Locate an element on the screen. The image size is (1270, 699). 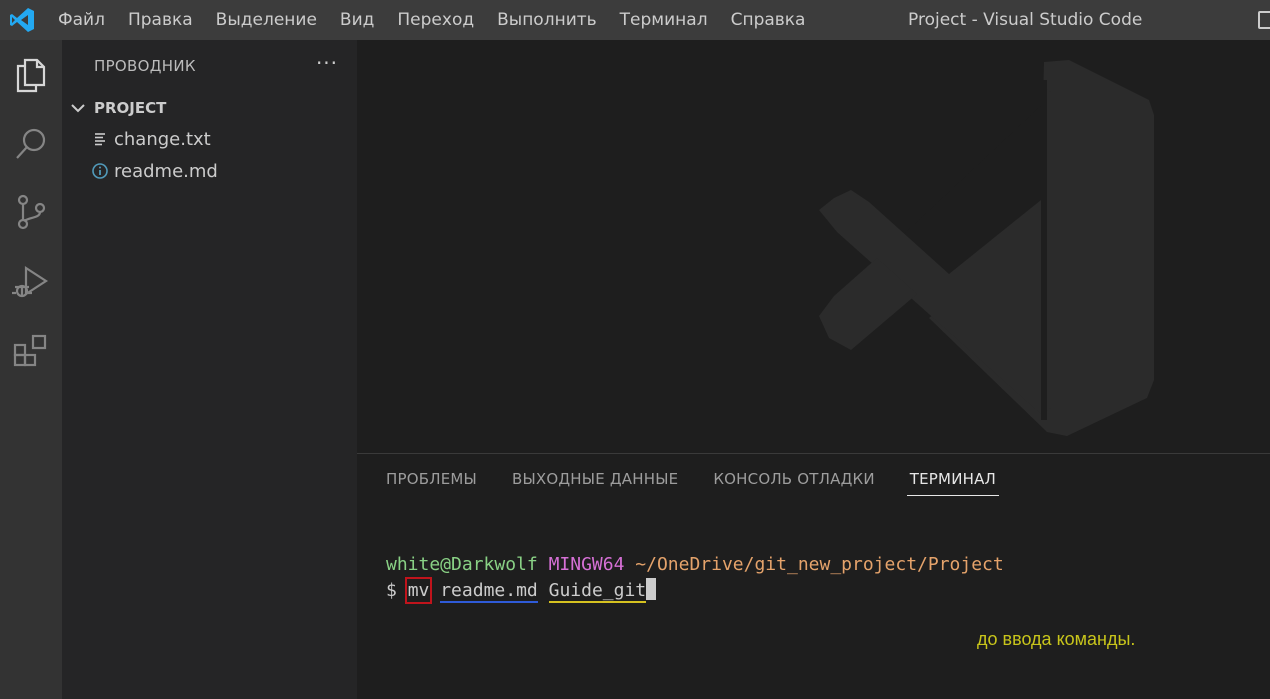
menu-view: Вид is located at coordinates (356, 20).